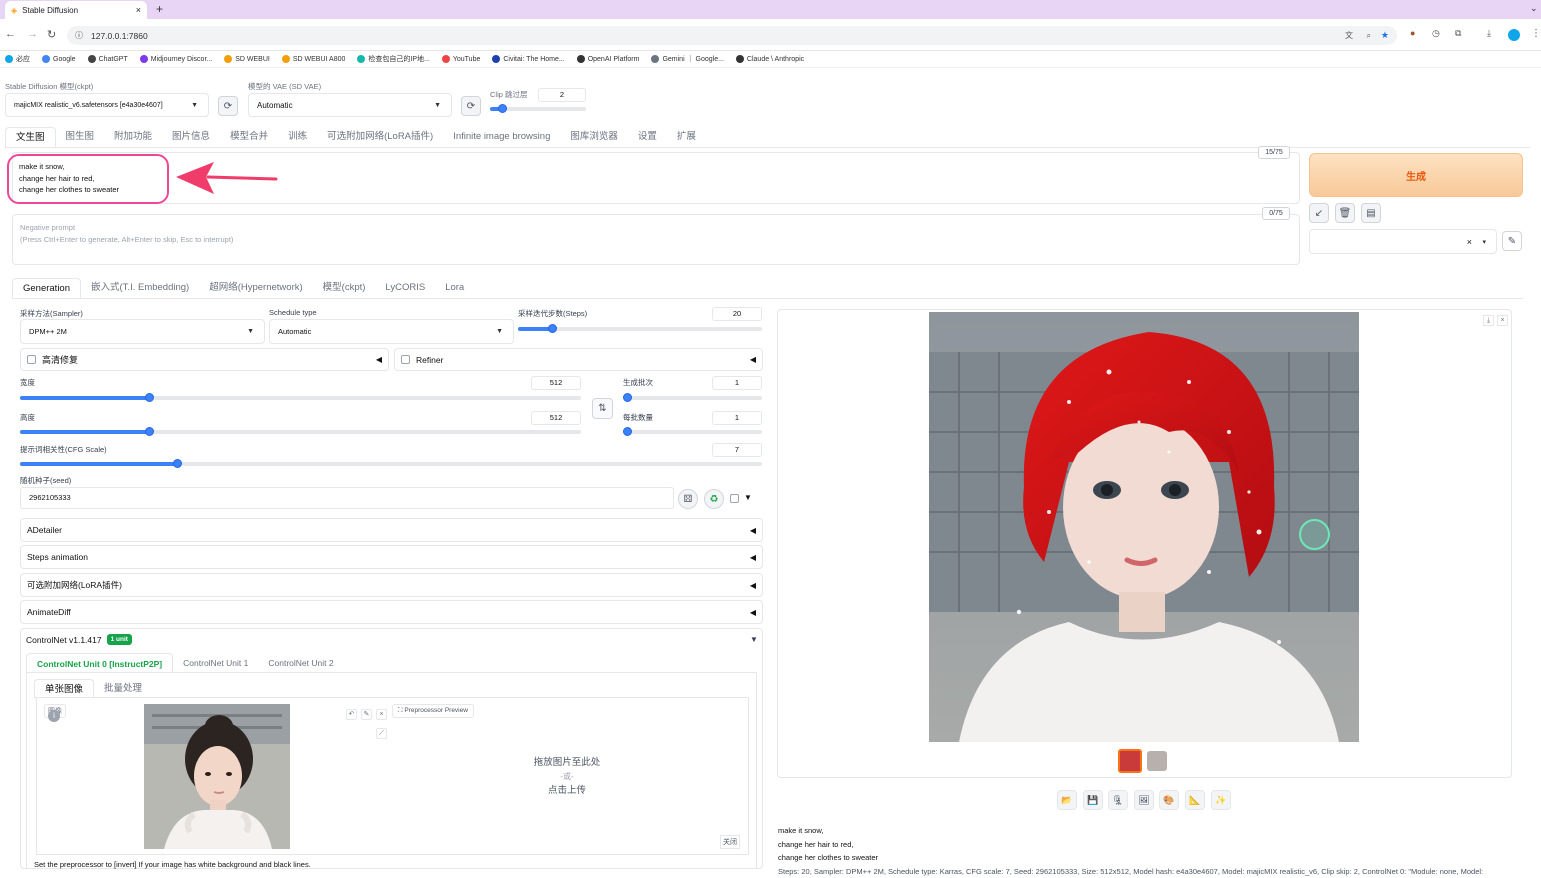 Image resolution: width=1541 pixels, height=878 pixels. What do you see at coordinates (1412, 33) in the screenshot?
I see `extension-icon: ●` at bounding box center [1412, 33].